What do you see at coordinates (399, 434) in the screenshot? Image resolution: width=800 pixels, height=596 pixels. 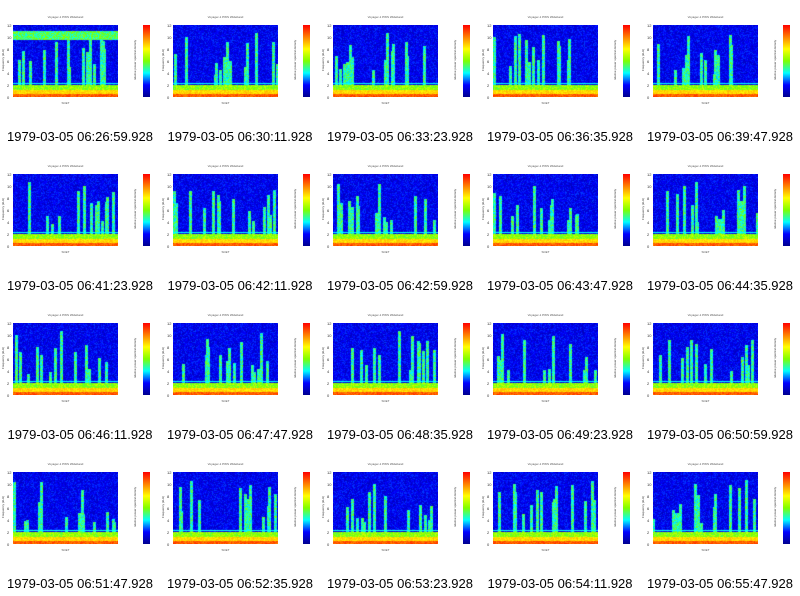 I see `timestamp-caption: 1979-03-05 06:48:35.928` at bounding box center [399, 434].